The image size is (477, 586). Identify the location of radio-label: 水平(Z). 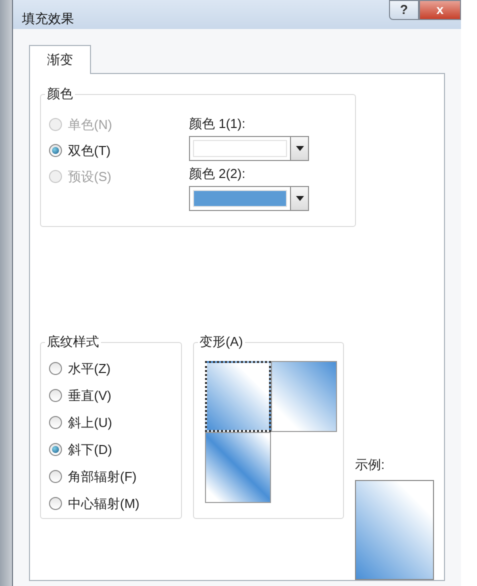
(89, 369).